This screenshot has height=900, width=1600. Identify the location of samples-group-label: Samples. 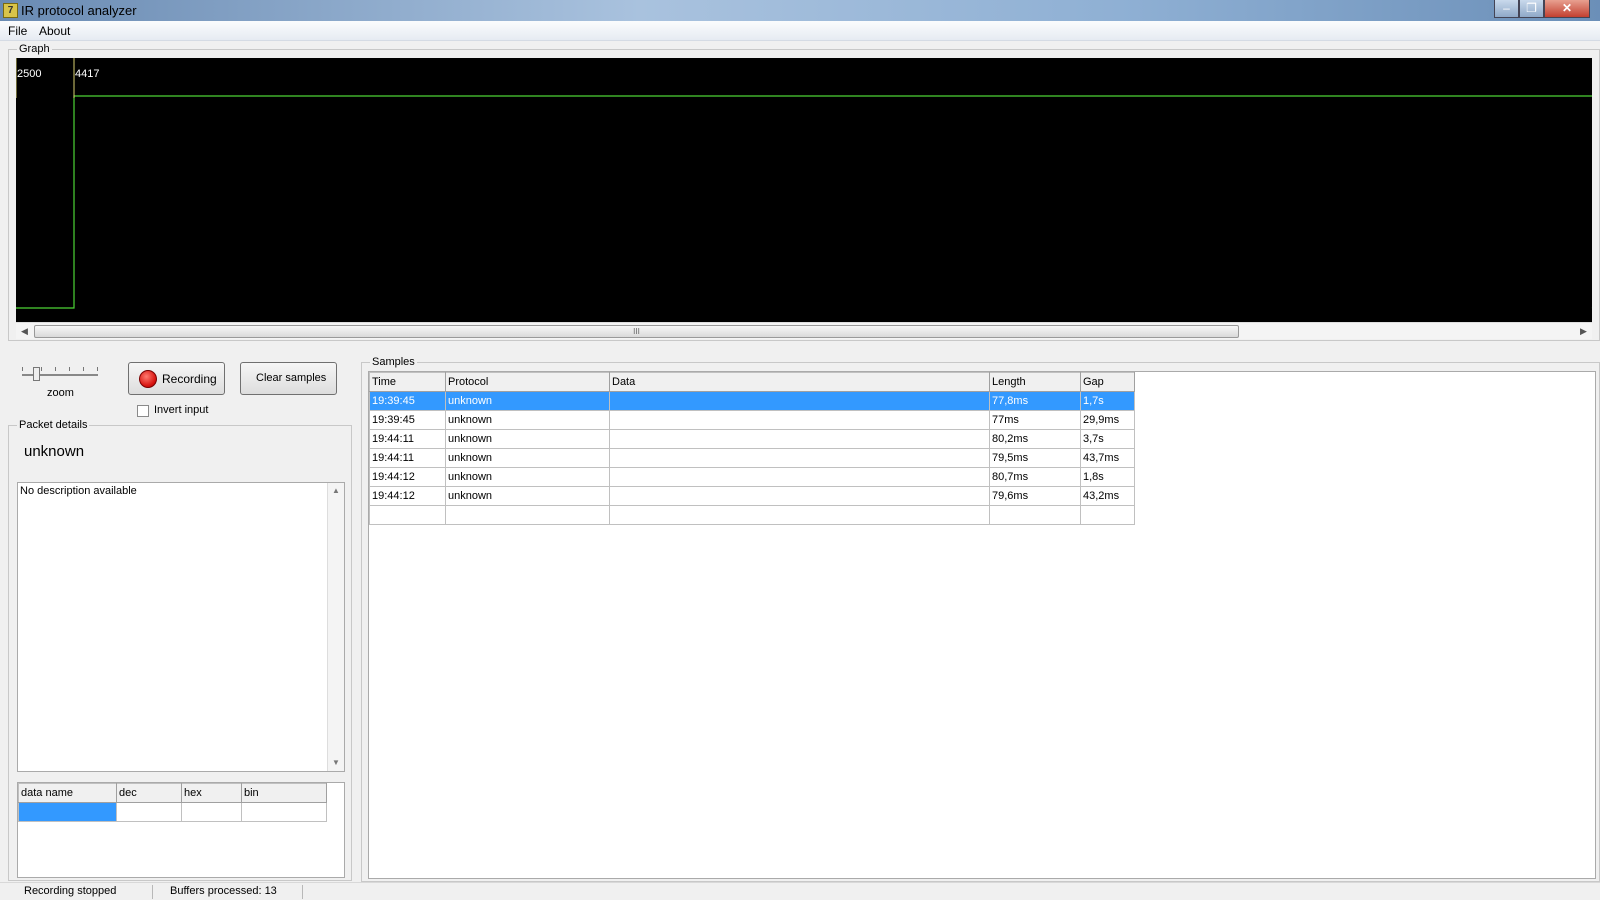
(393, 362).